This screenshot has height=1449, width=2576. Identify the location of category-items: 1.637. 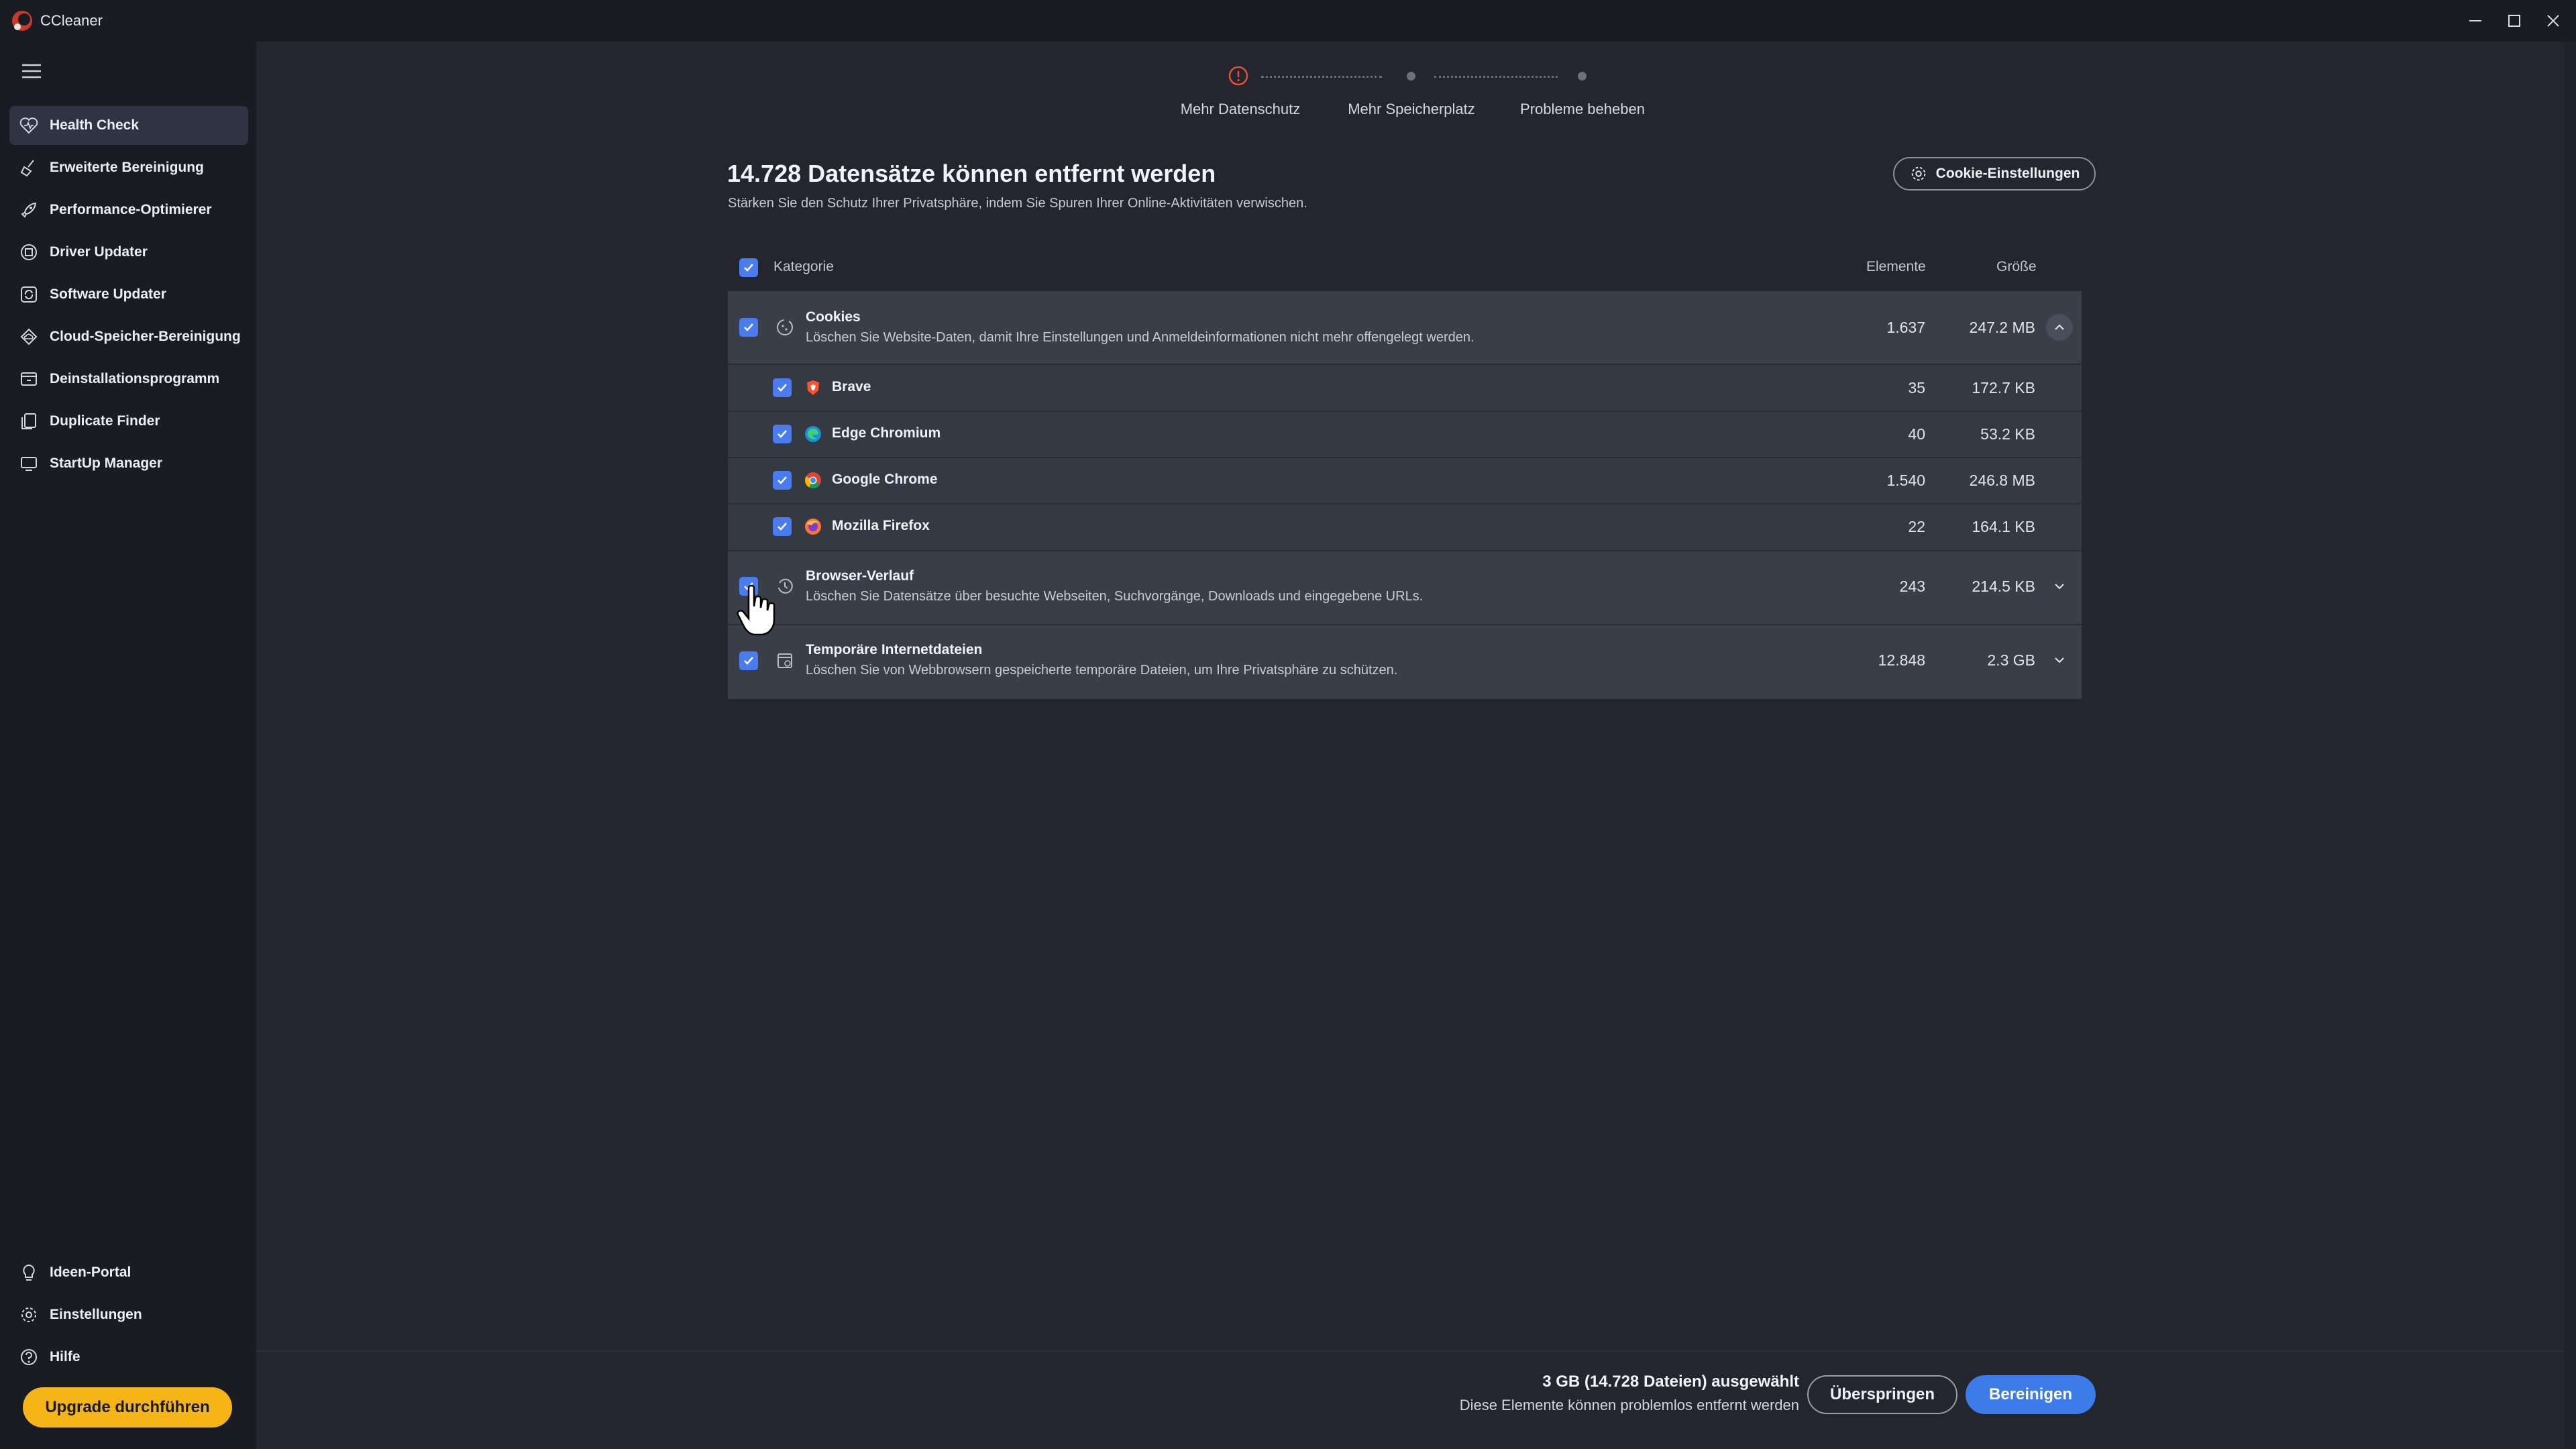
(1905, 327).